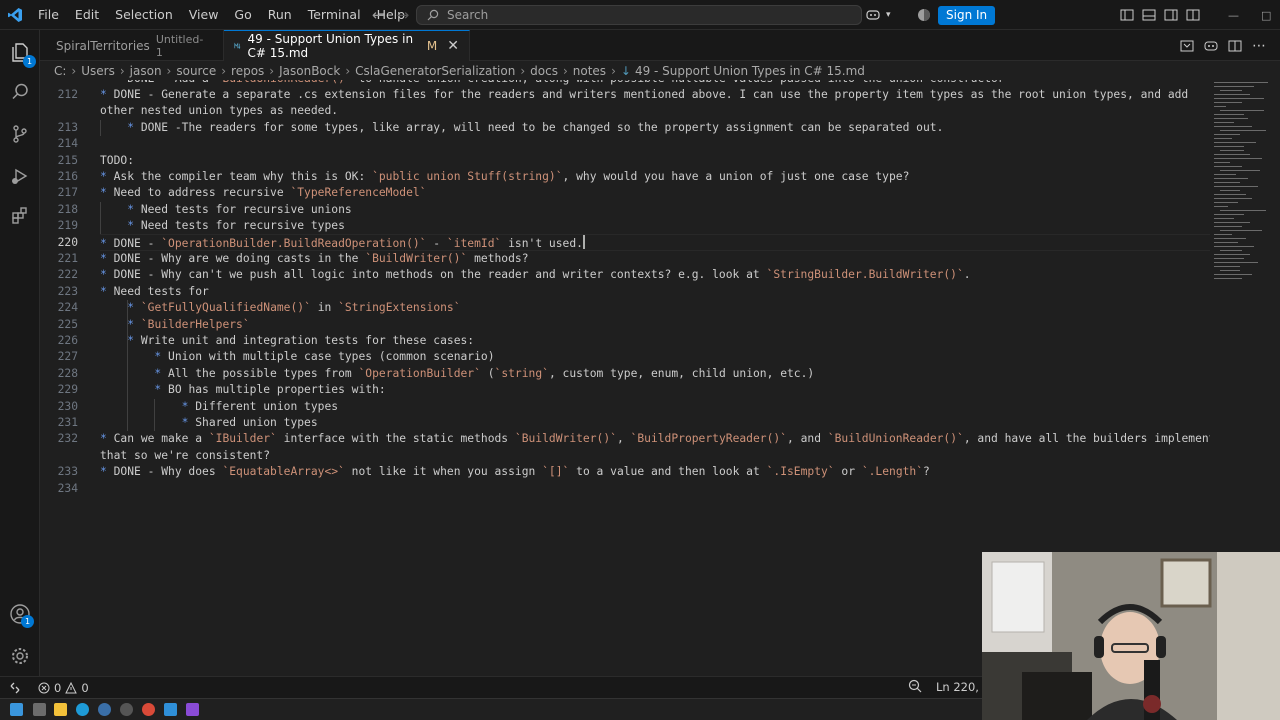  I want to click on code-line: * Need tests for recursive unions, so click(225, 210).